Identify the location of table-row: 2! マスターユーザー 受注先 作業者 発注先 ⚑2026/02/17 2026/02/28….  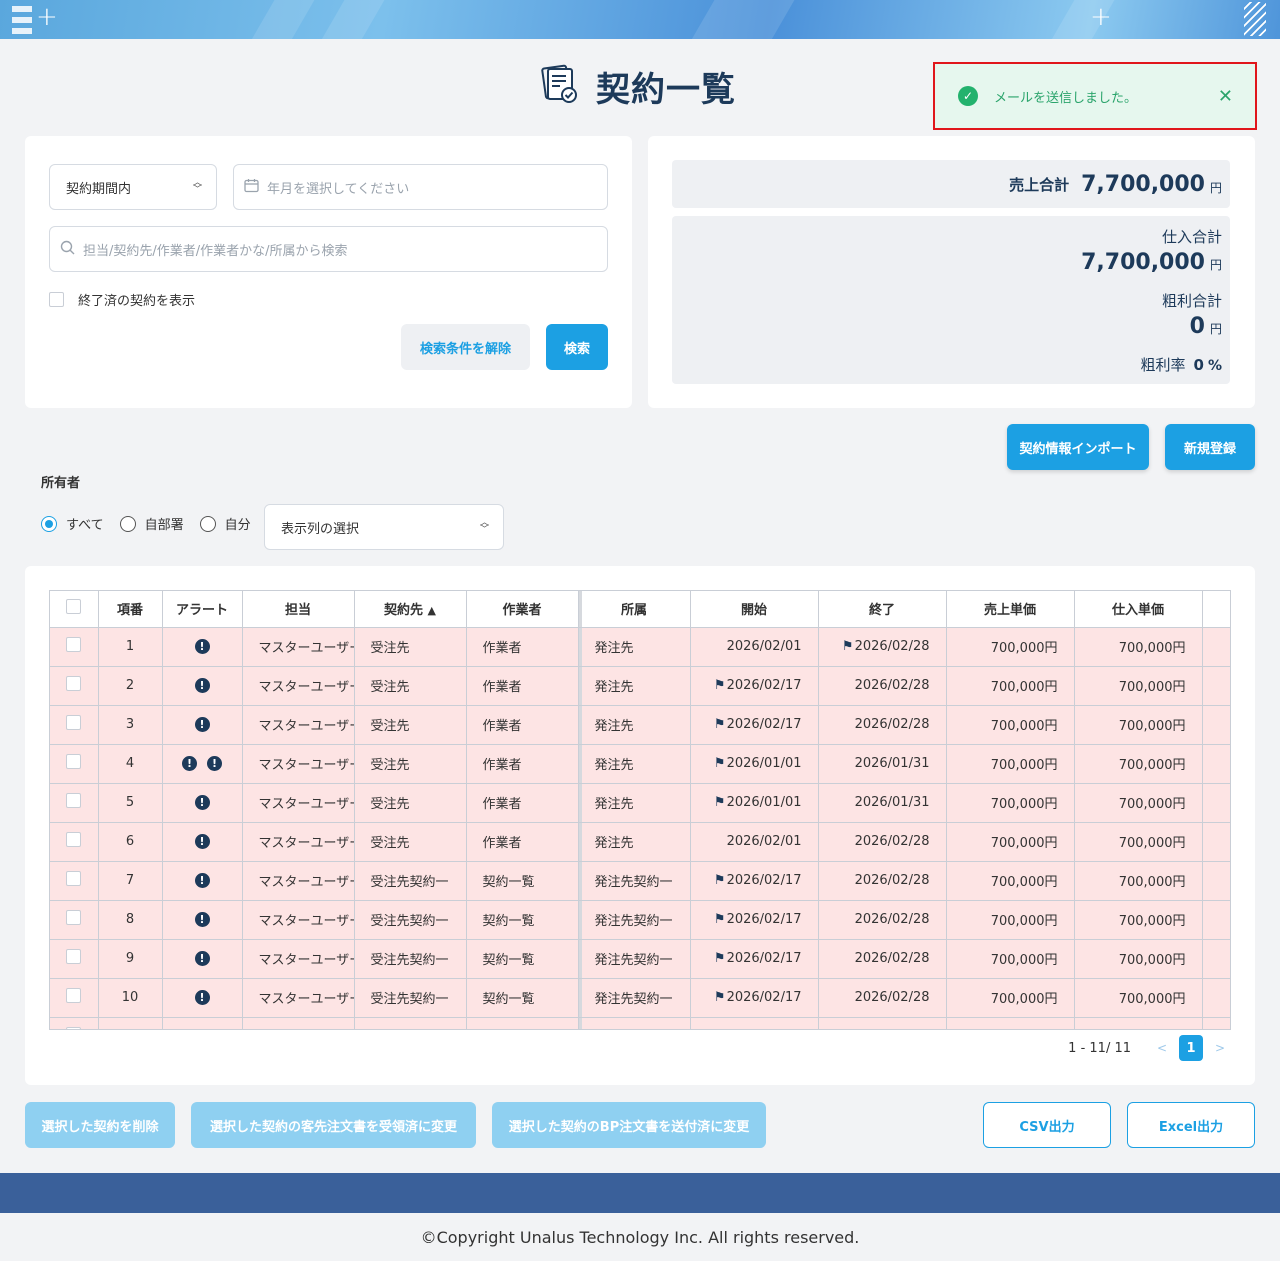
(640, 686).